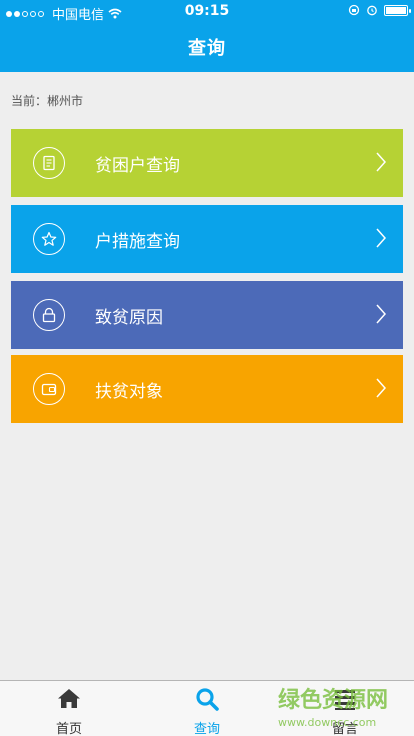 This screenshot has width=414, height=736. What do you see at coordinates (207, 699) in the screenshot?
I see `search-icon` at bounding box center [207, 699].